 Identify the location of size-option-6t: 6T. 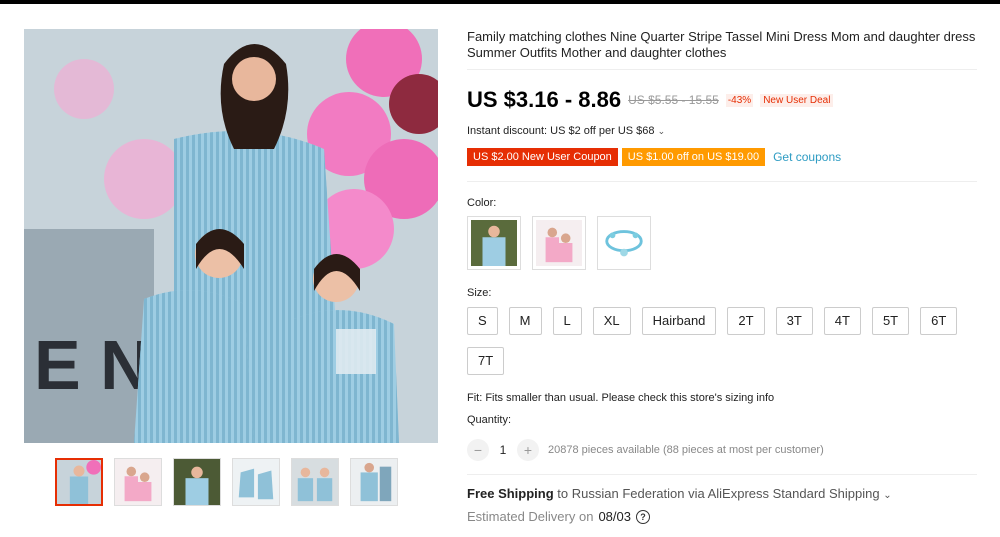
(939, 321).